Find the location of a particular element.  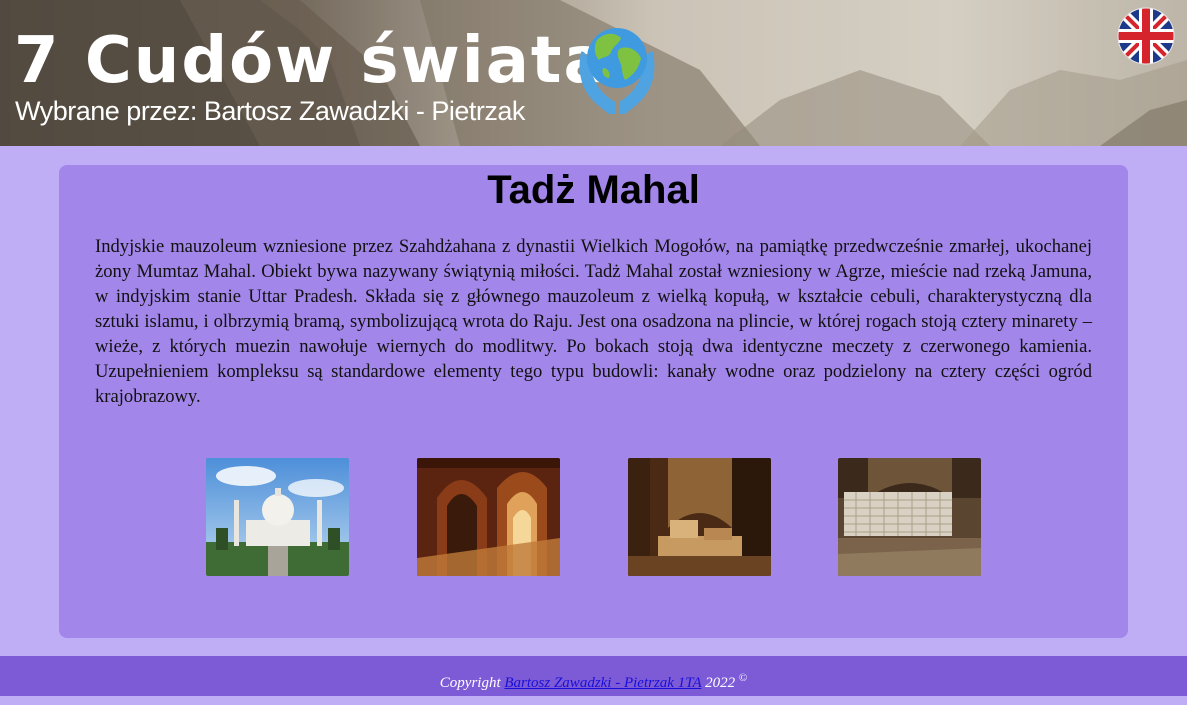

taj-mahal-exterior-photo is located at coordinates (277, 517).